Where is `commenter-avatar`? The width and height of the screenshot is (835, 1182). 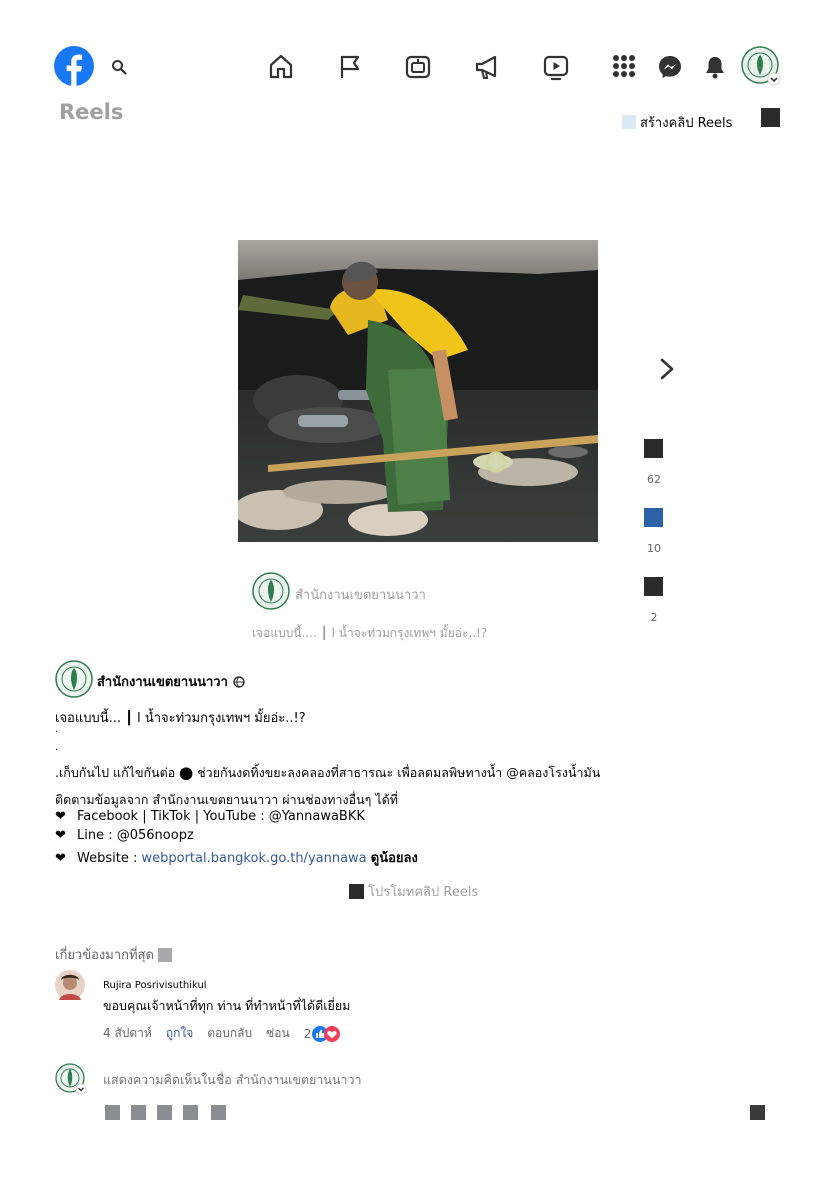
commenter-avatar is located at coordinates (70, 985).